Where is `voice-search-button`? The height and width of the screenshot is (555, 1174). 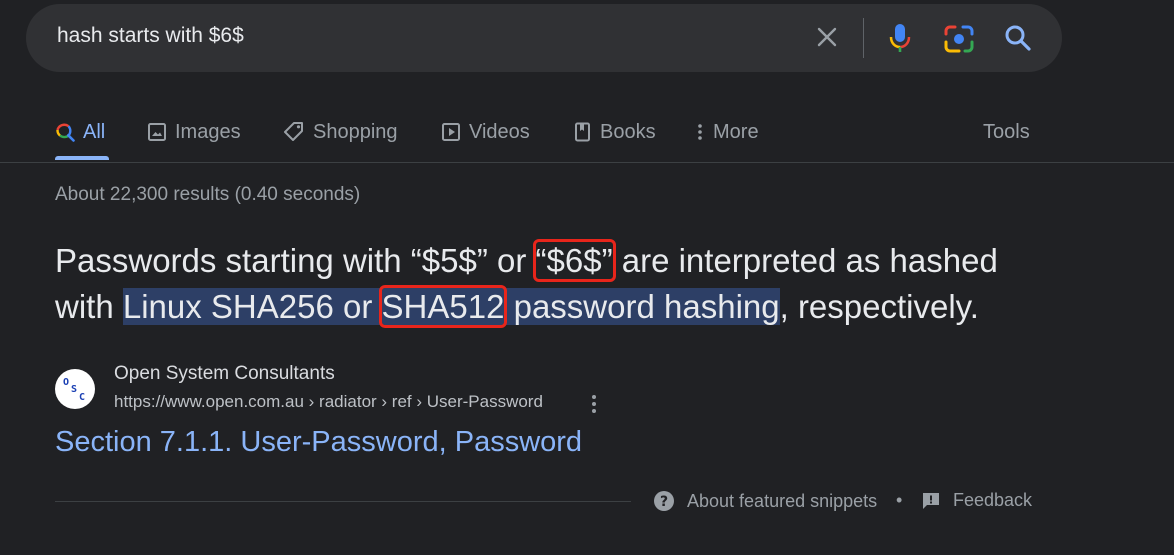
voice-search-button is located at coordinates (900, 38).